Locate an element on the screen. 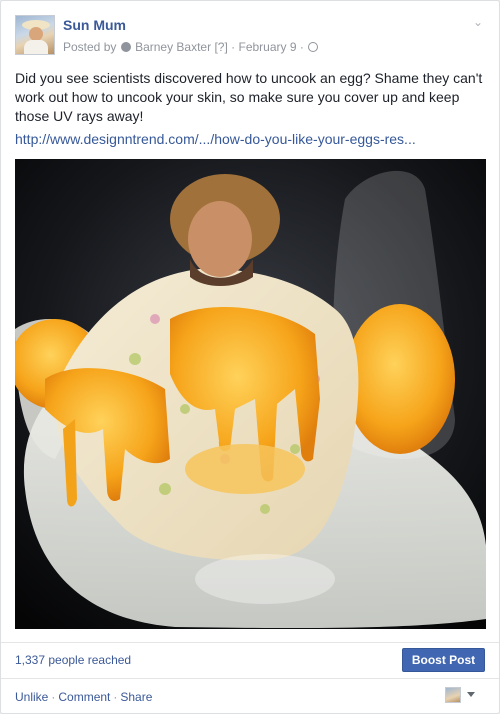 This screenshot has width=500, height=714. action-links: Unlike · Comment · Share is located at coordinates (83, 697).